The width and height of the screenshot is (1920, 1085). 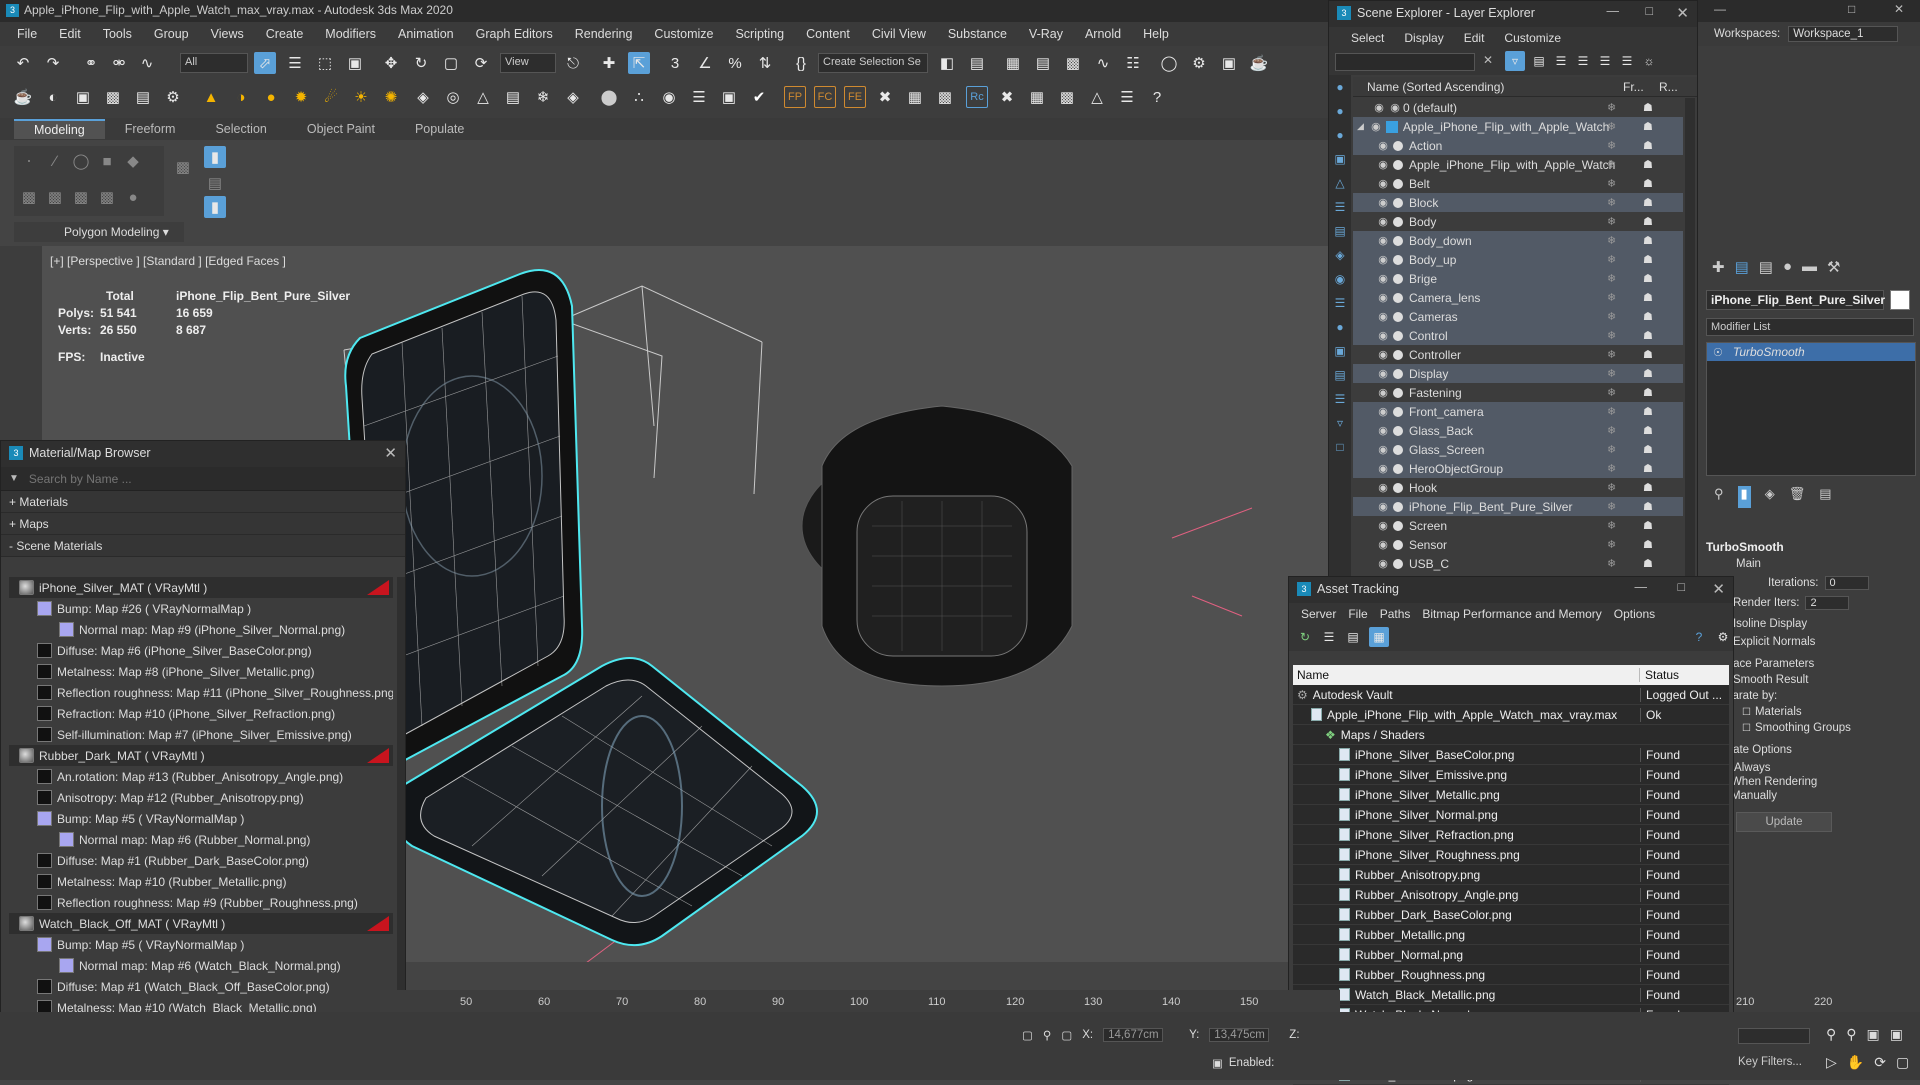 I want to click on render-setup-icon: ⚙, so click(x=1199, y=63).